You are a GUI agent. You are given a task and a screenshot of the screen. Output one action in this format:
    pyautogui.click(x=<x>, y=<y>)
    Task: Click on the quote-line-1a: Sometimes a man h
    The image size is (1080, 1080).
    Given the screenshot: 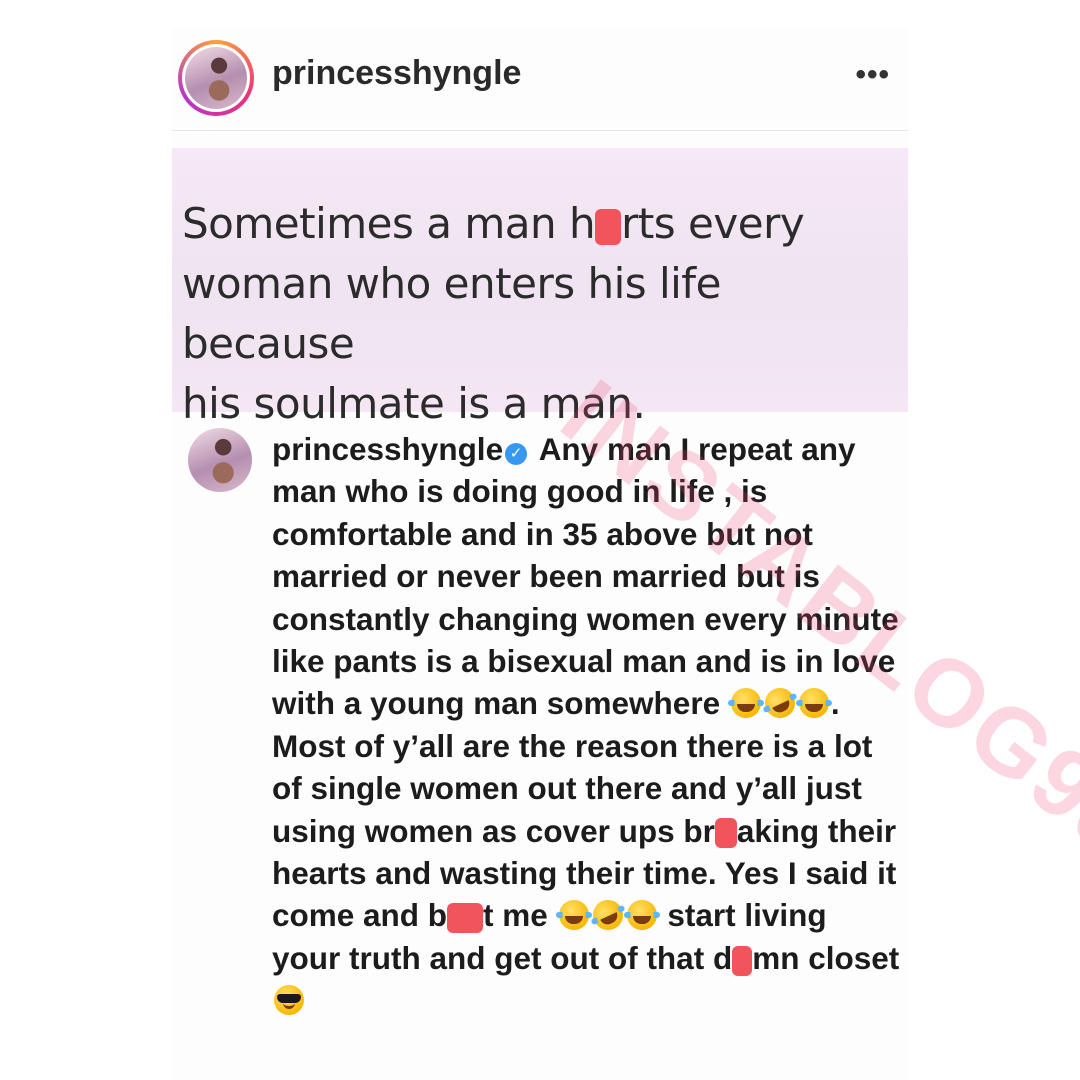 What is the action you would take?
    pyautogui.click(x=389, y=223)
    